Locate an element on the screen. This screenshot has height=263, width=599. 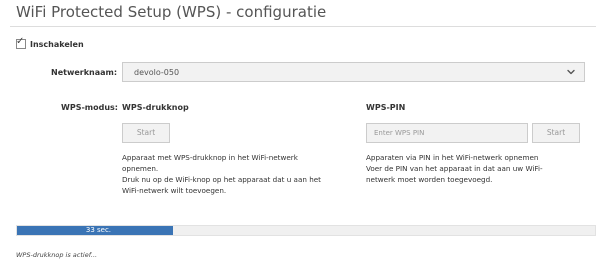
pushbutton-start-button: Start is located at coordinates (146, 133).